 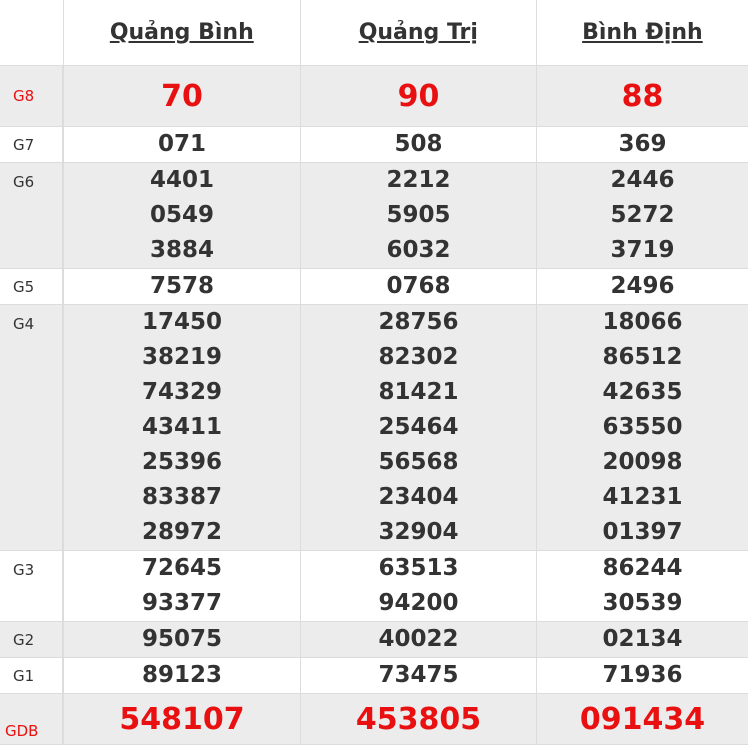 I want to click on result-cell: 89123, so click(x=181, y=675).